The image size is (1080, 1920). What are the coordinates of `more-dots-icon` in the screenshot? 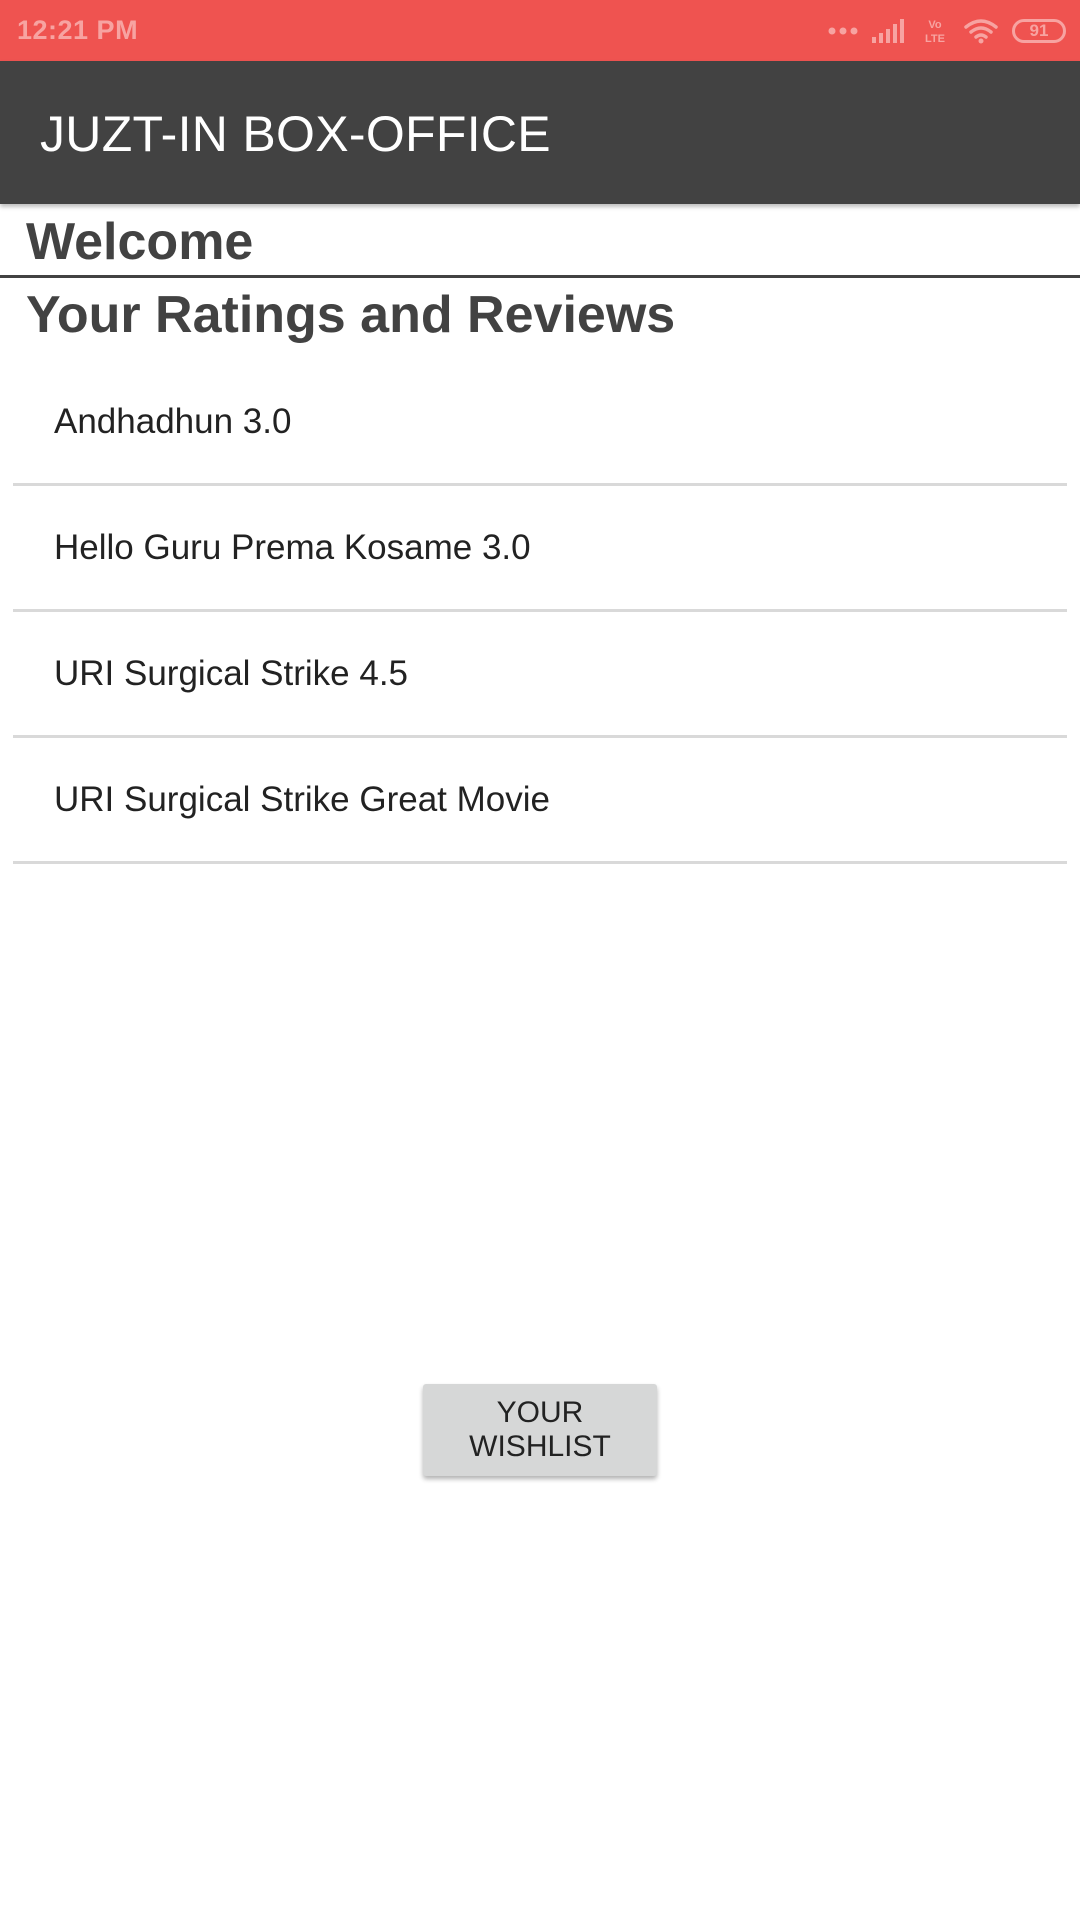 It's located at (843, 31).